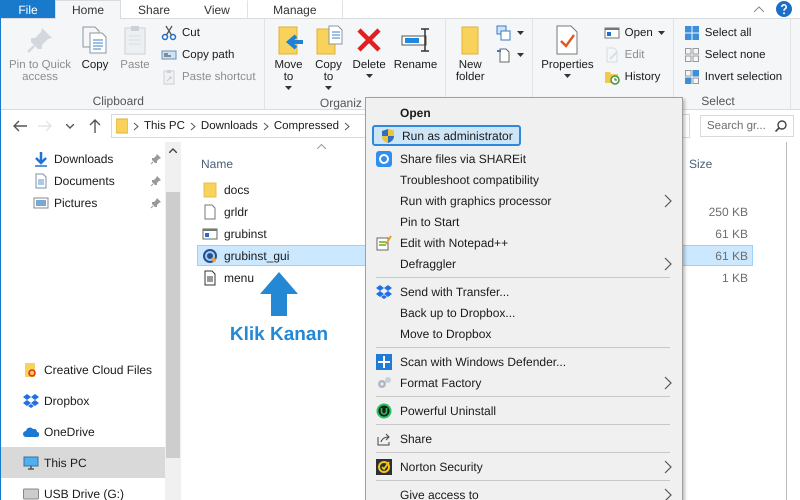  Describe the element at coordinates (341, 103) in the screenshot. I see `group-label: Organiz` at that location.